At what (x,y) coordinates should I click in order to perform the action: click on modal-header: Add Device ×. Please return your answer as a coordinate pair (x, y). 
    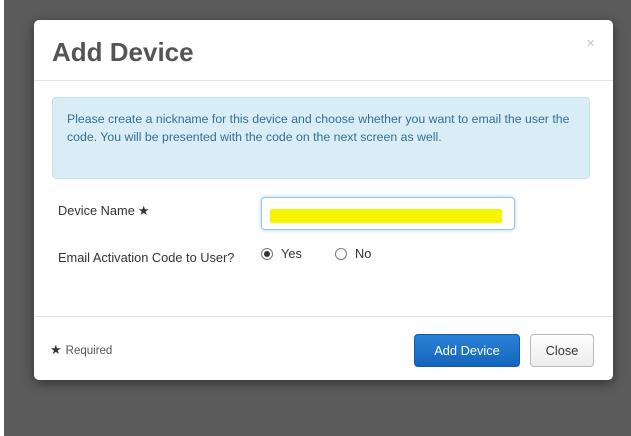
    Looking at the image, I should click on (323, 50).